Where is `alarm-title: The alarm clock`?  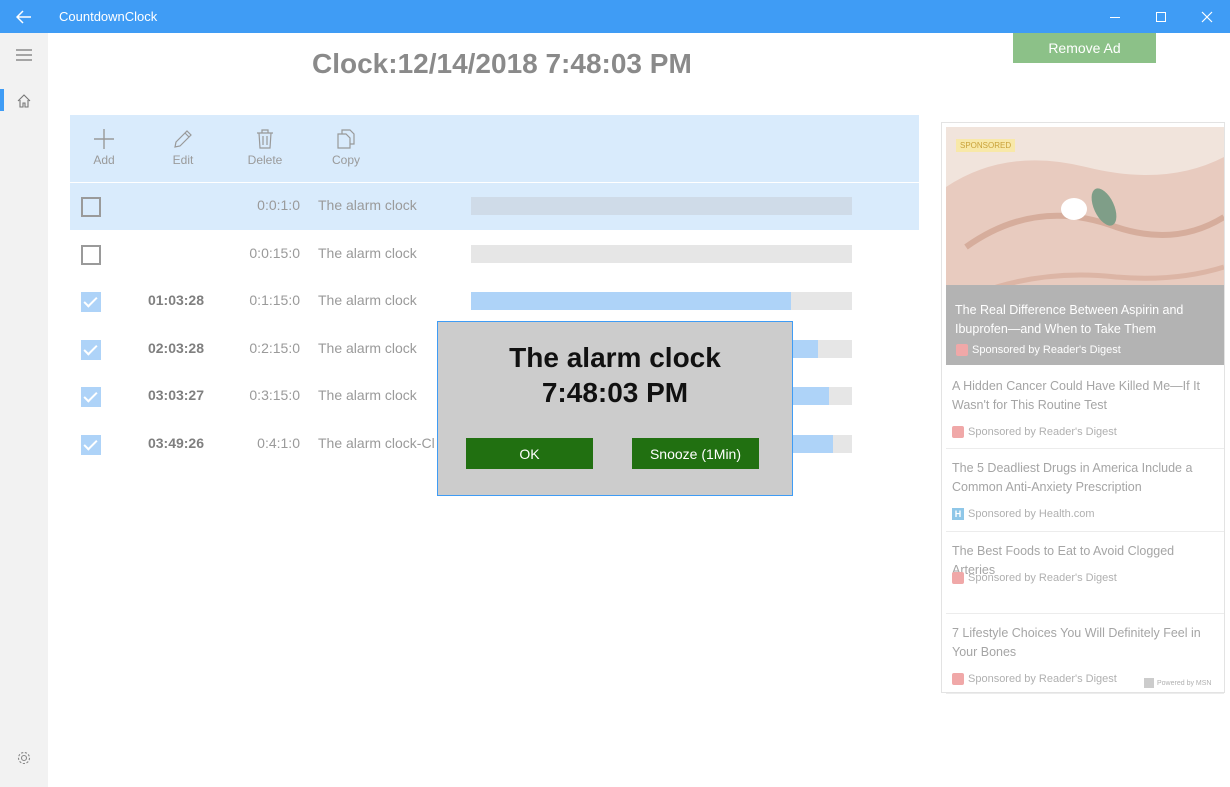 alarm-title: The alarm clock is located at coordinates (615, 357).